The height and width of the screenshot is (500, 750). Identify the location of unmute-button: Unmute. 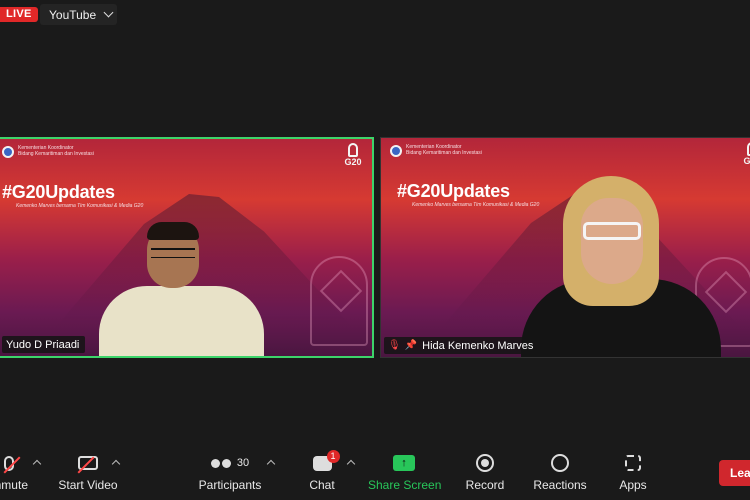
(14, 472).